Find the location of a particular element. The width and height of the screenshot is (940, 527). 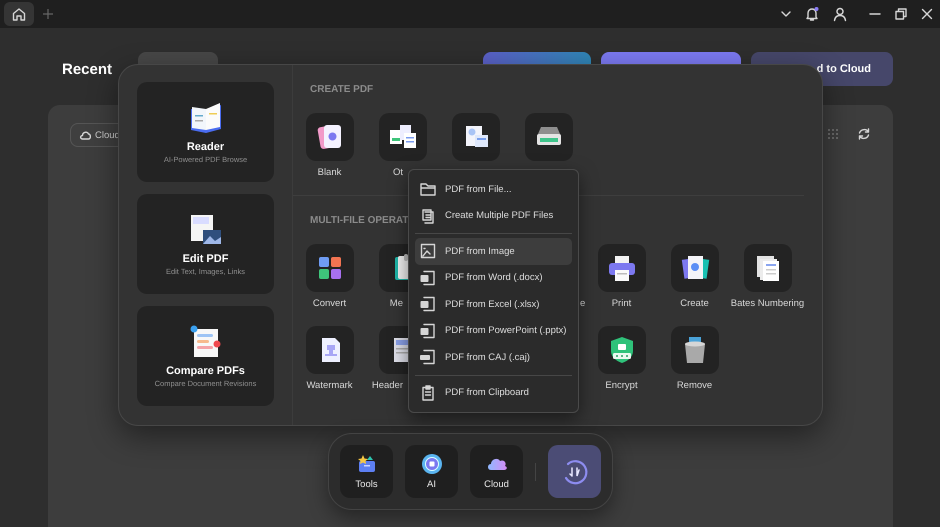

grid-dots-icon is located at coordinates (833, 134).